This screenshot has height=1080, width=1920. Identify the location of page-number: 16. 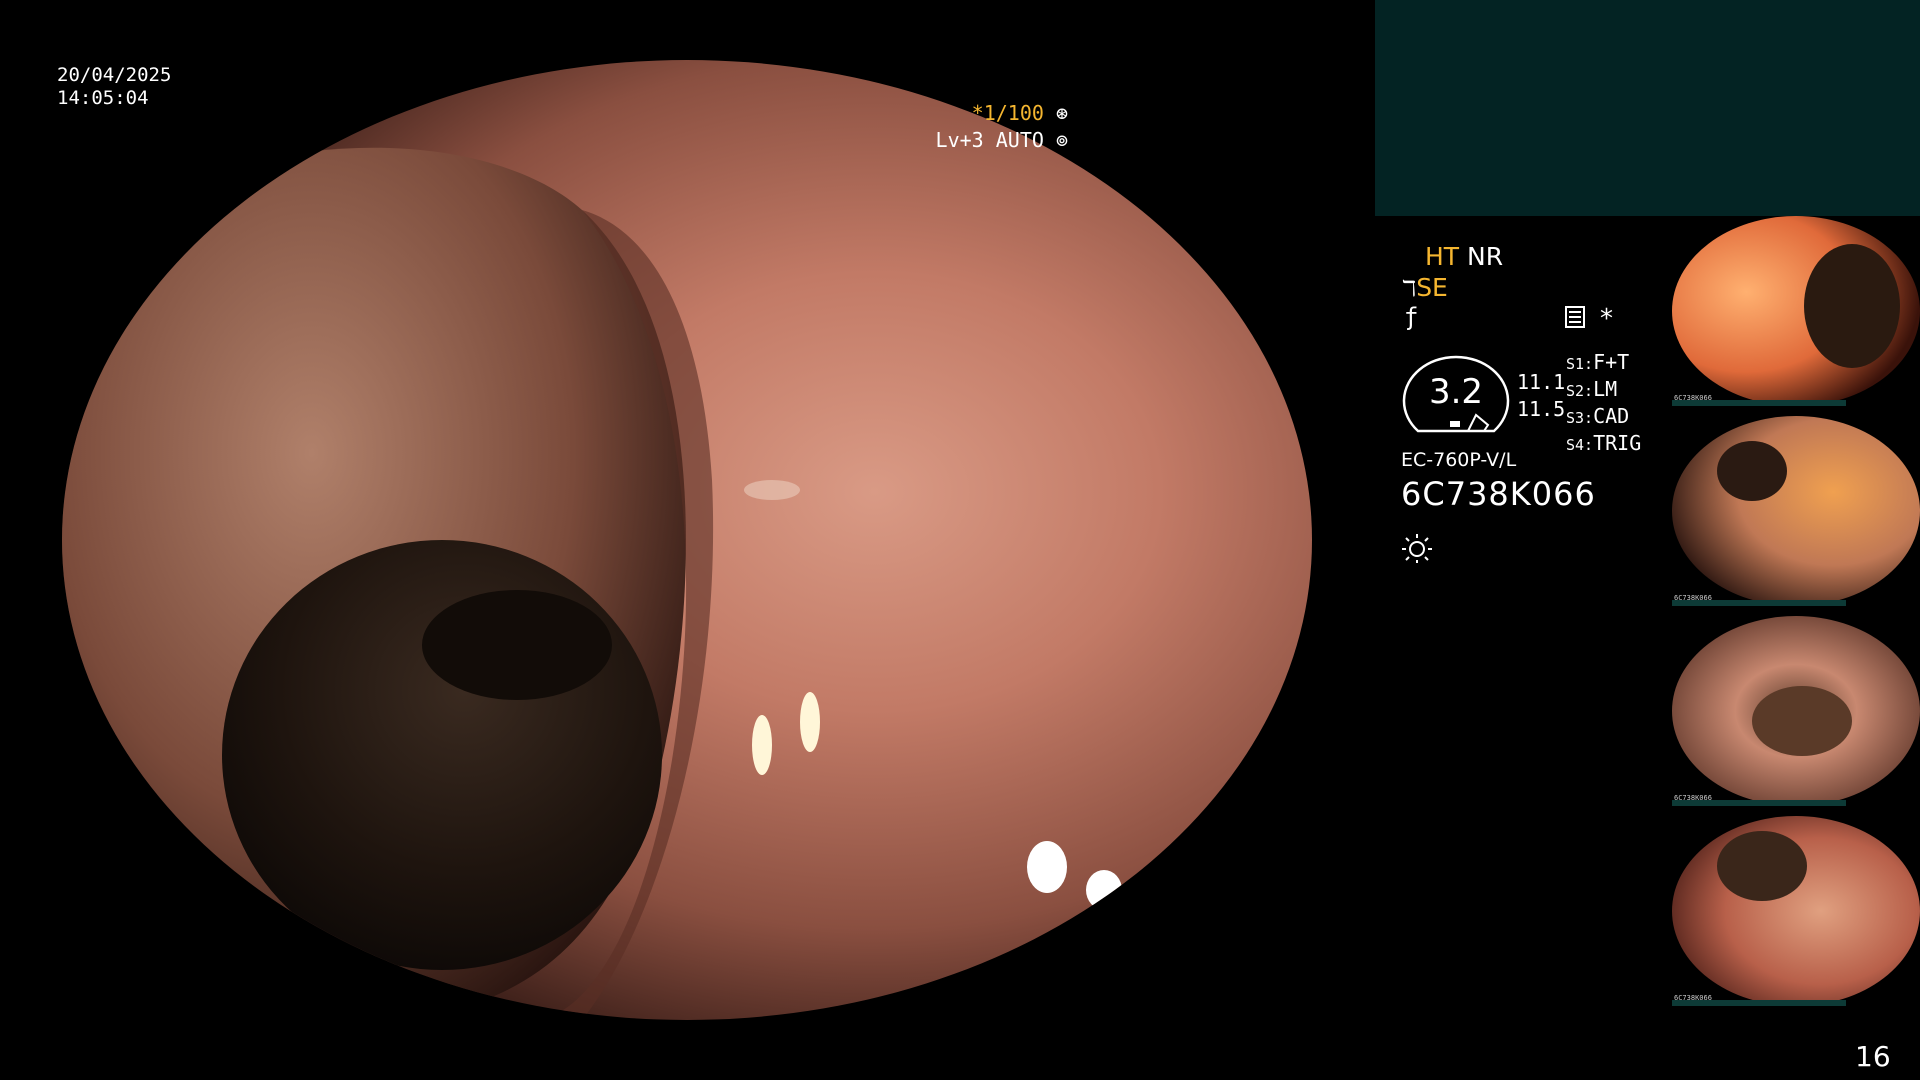
(1873, 1056).